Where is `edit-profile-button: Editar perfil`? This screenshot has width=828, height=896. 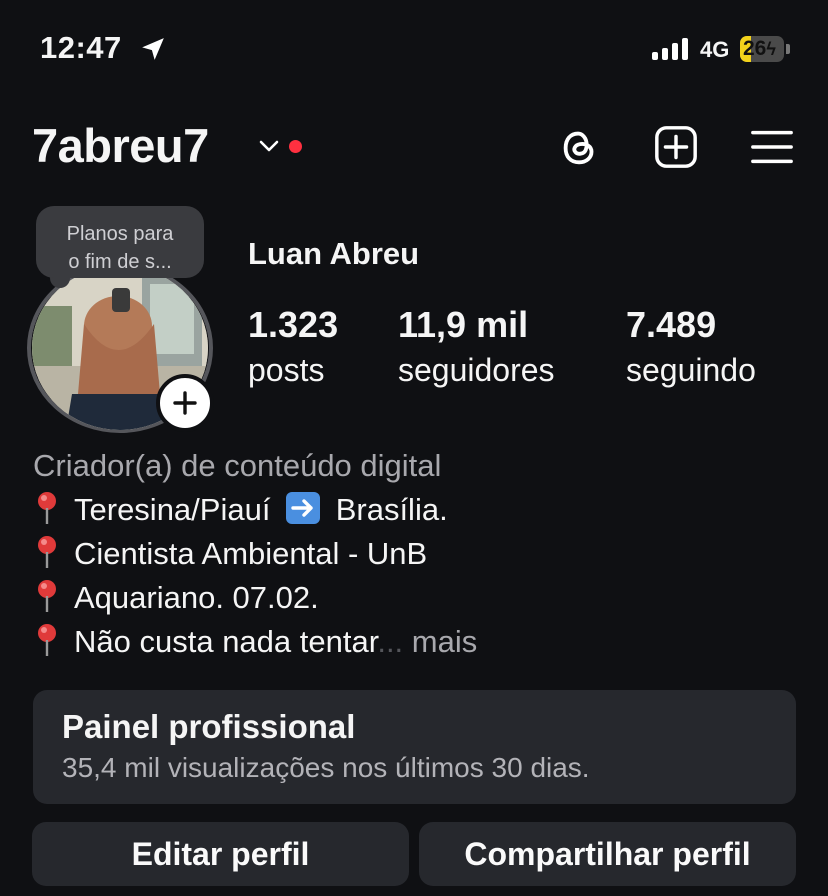 edit-profile-button: Editar perfil is located at coordinates (220, 854).